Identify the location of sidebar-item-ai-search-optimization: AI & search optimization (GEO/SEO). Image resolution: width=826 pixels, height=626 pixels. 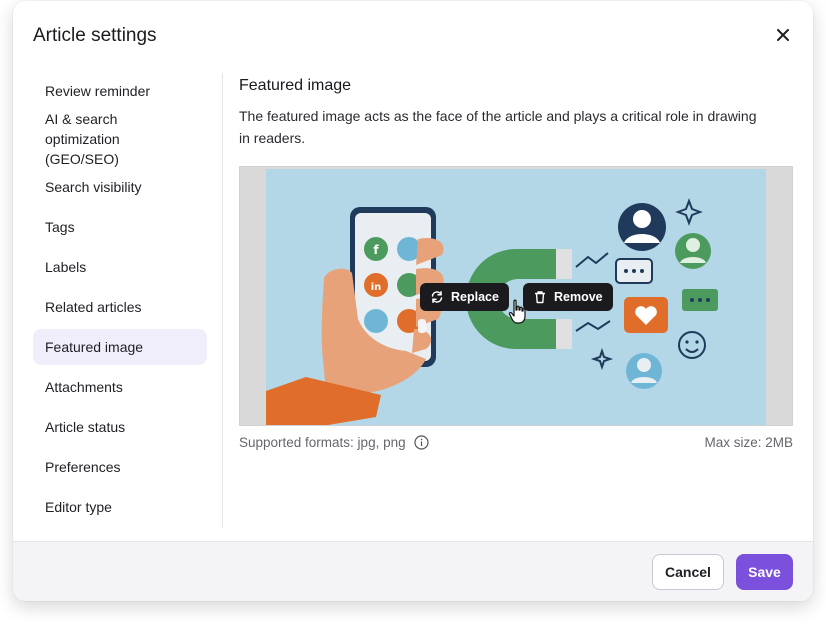
(120, 139).